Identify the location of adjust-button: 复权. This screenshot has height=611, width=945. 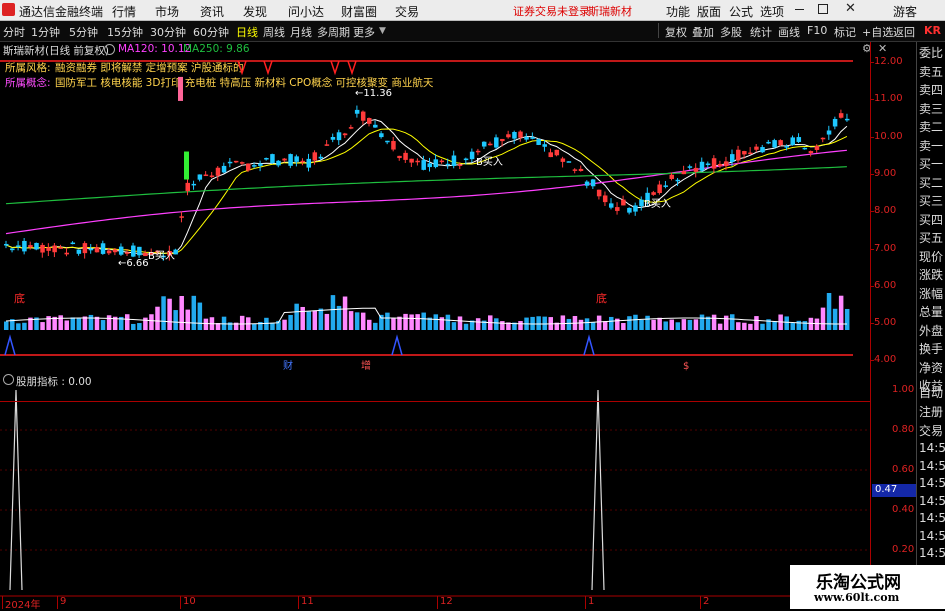
(676, 32).